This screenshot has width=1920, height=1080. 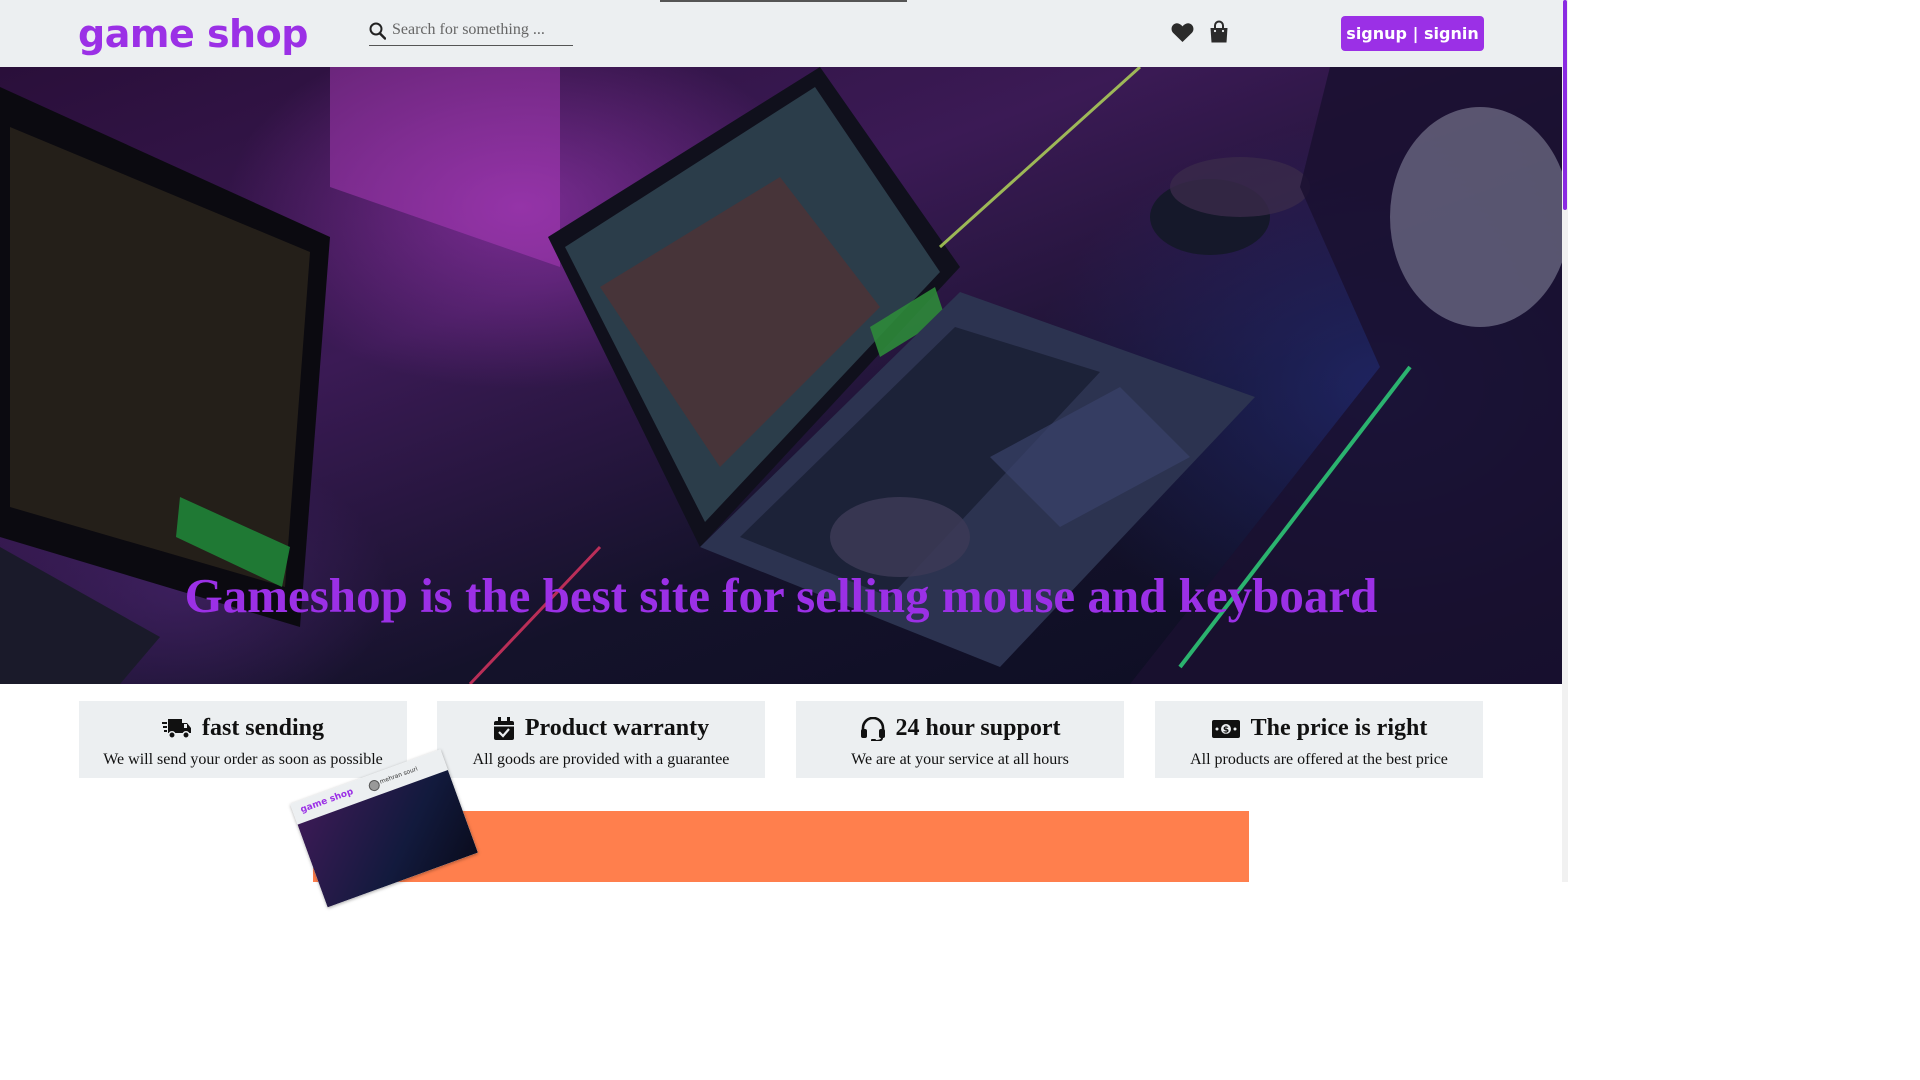 What do you see at coordinates (1182, 32) in the screenshot?
I see `heart-icon` at bounding box center [1182, 32].